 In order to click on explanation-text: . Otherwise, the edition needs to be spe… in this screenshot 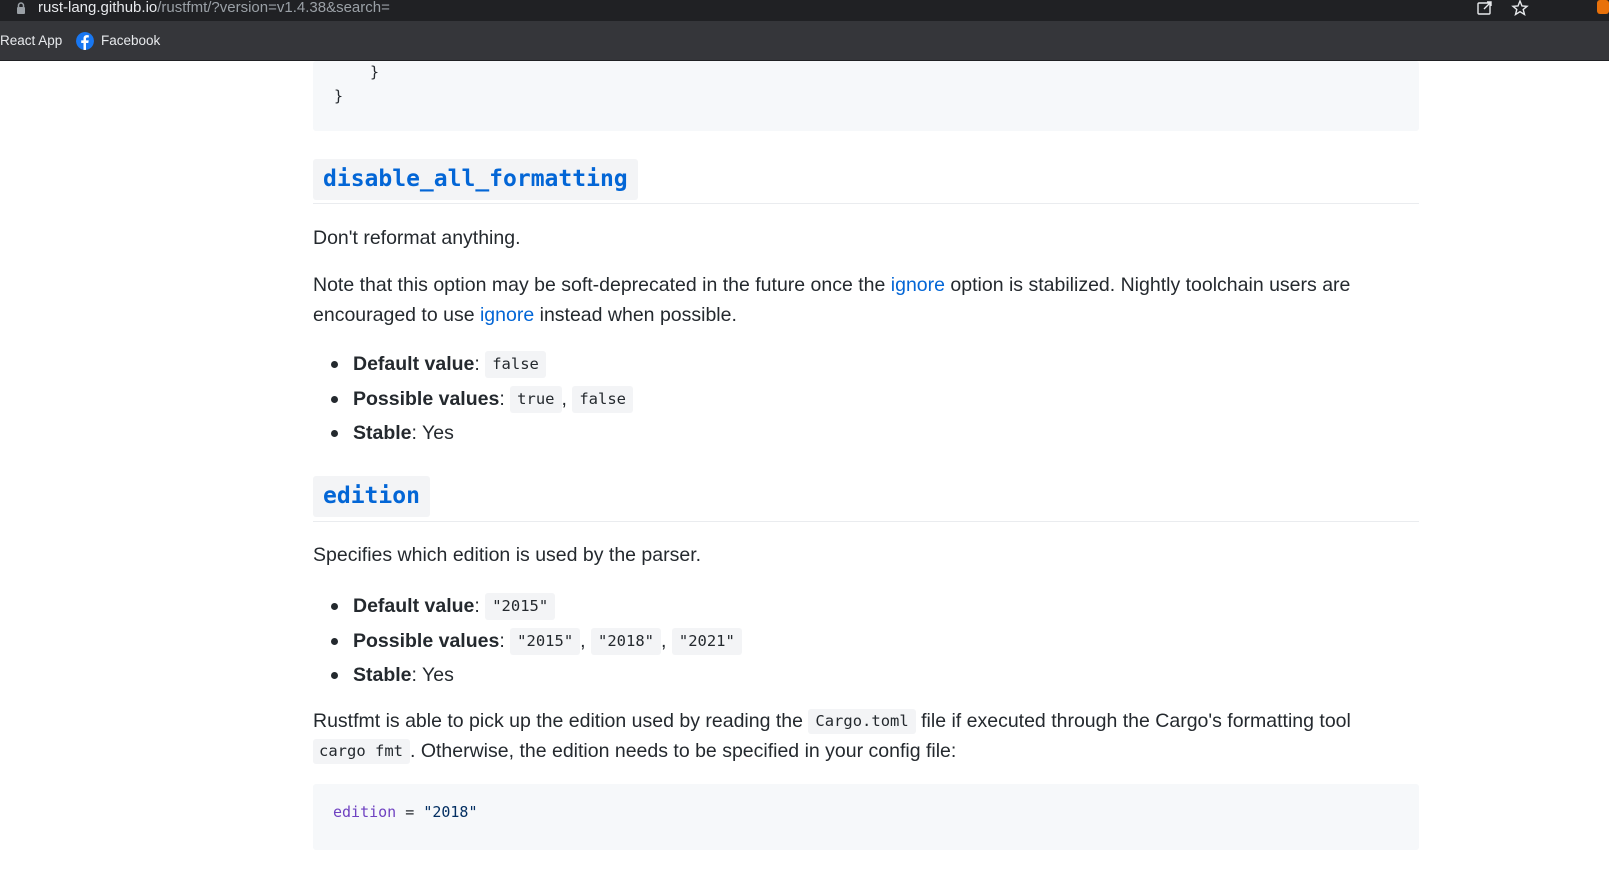, I will do `click(683, 750)`.